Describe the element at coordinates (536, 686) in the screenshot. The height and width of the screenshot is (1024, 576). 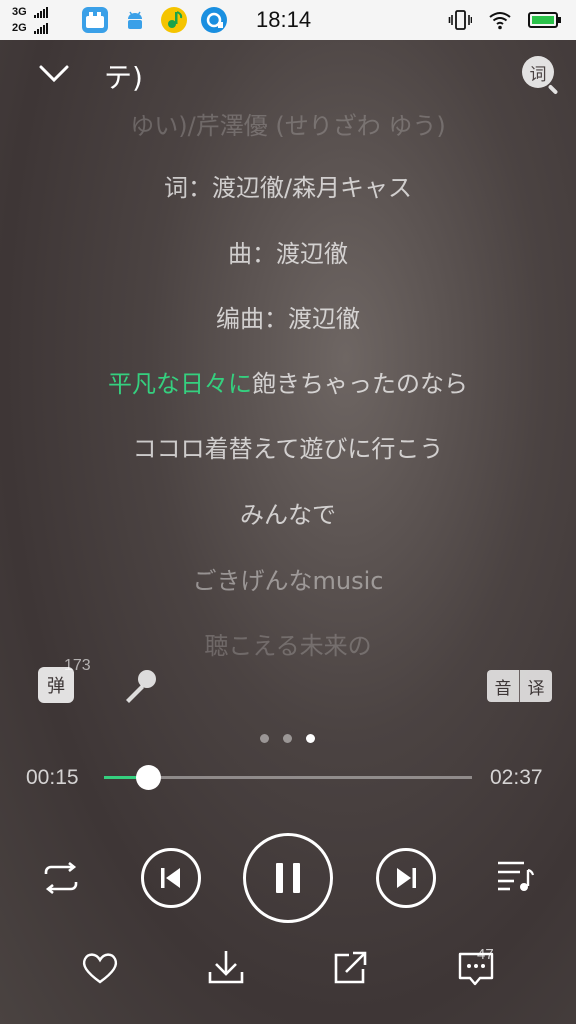
I see `translation-toggle: 译` at that location.